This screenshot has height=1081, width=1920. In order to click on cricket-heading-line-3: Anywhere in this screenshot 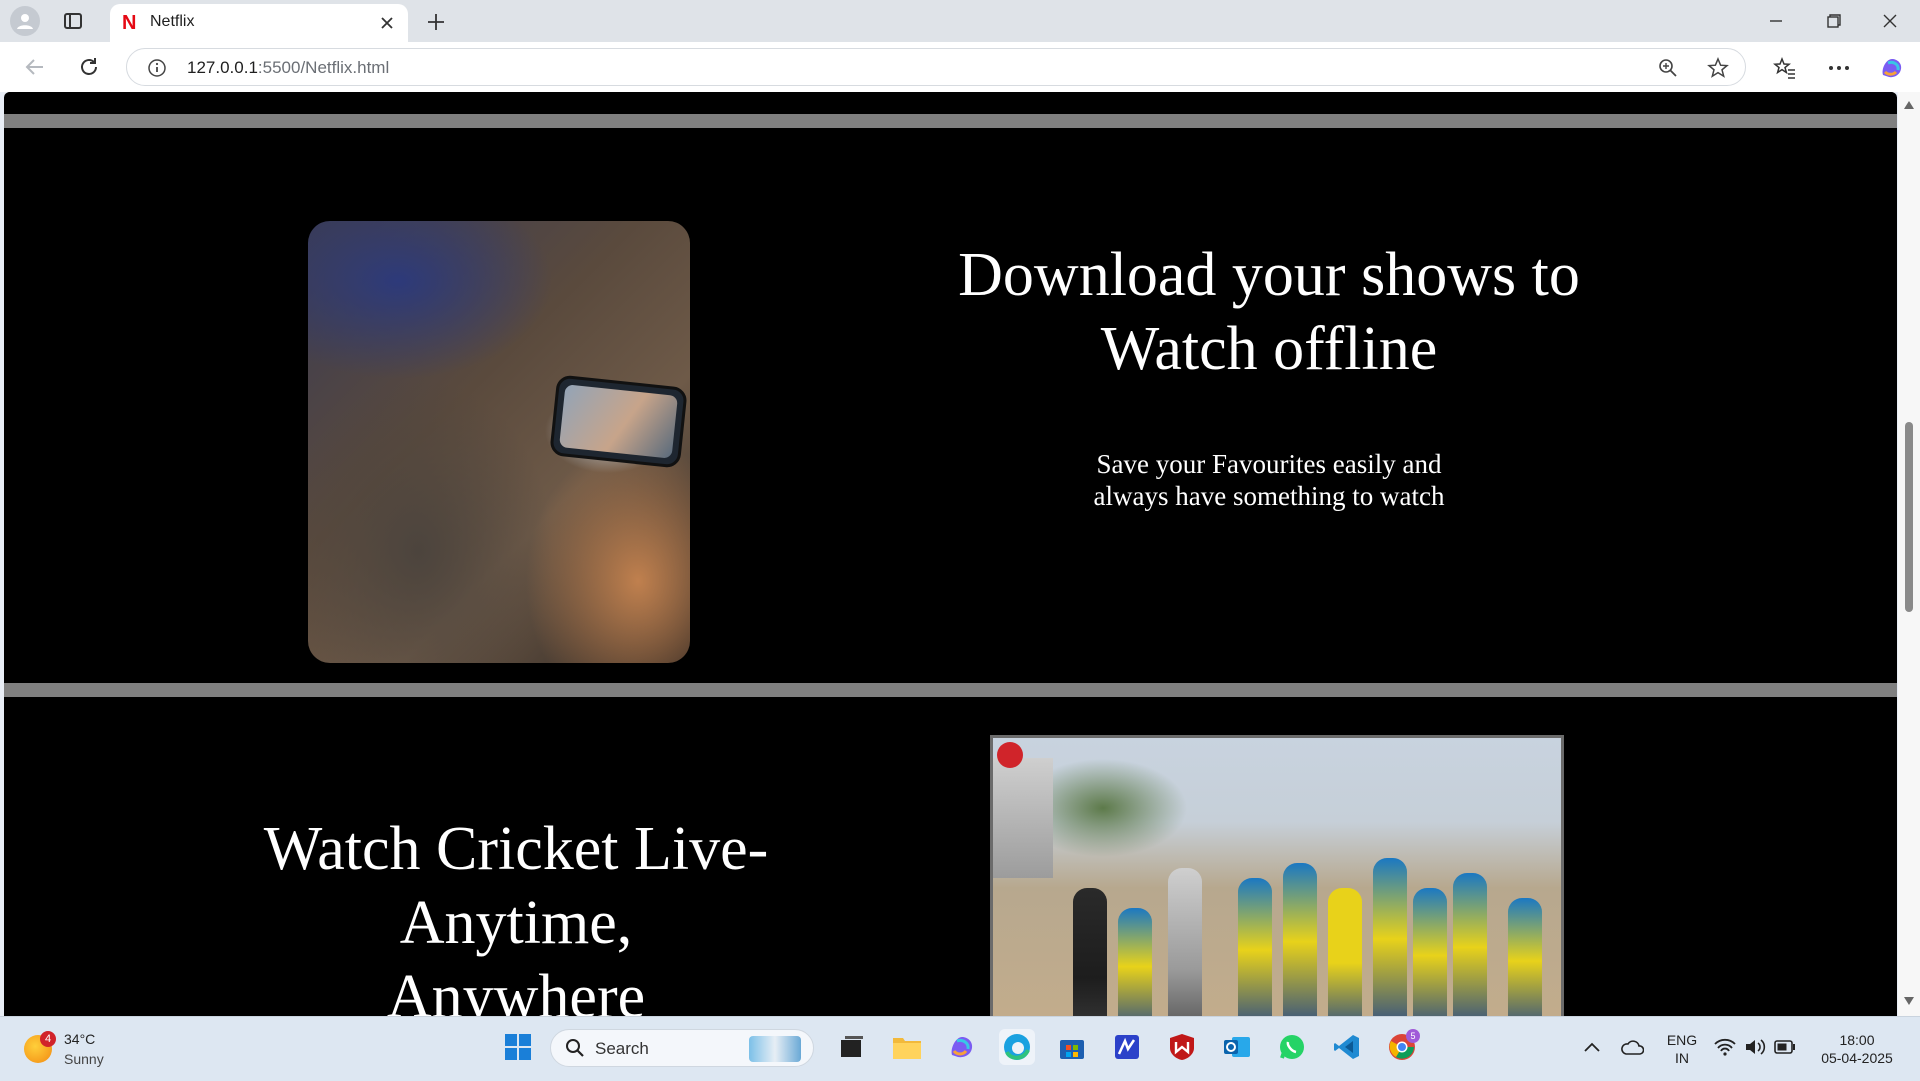, I will do `click(516, 989)`.